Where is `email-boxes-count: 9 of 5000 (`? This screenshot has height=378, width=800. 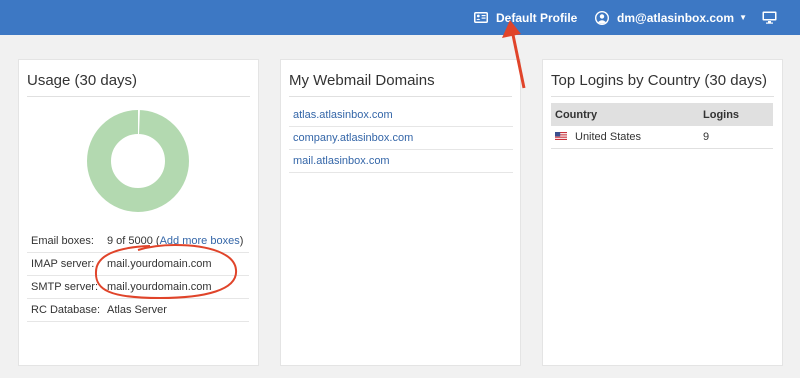
email-boxes-count: 9 of 5000 ( is located at coordinates (133, 241).